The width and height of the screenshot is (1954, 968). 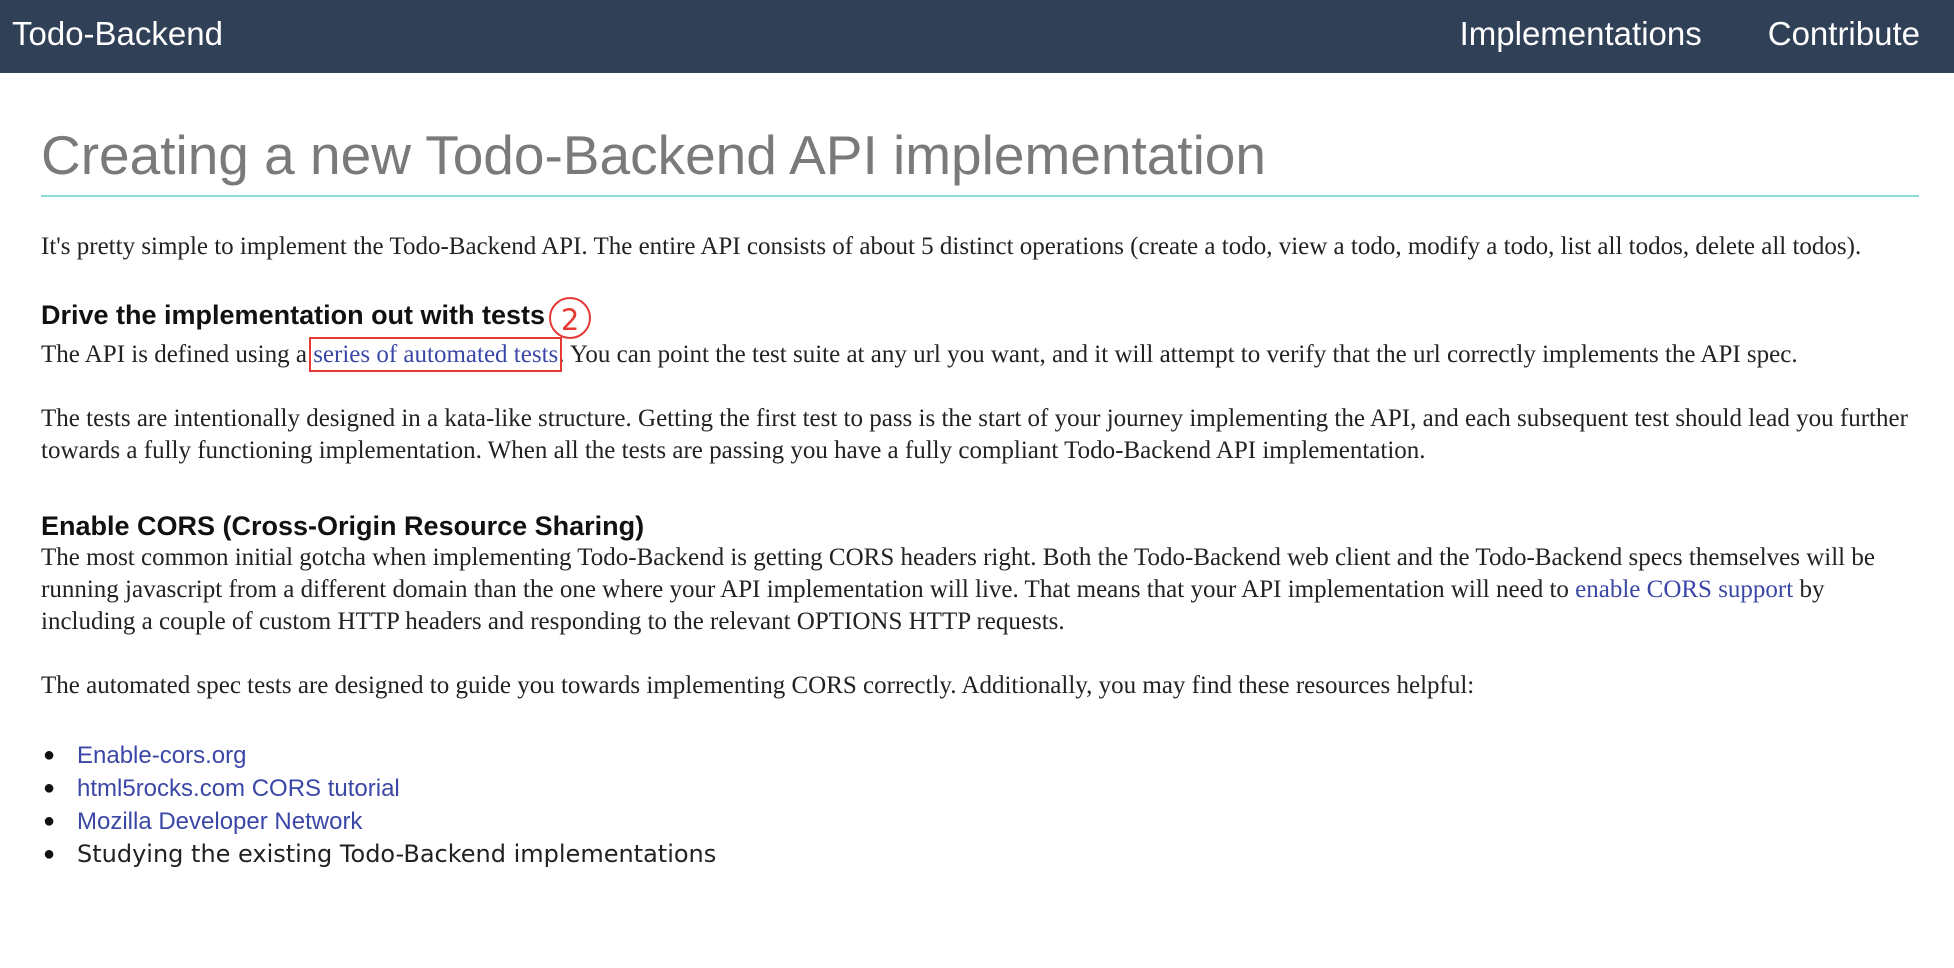 What do you see at coordinates (117, 34) in the screenshot?
I see `brand-link: Todo-Backend` at bounding box center [117, 34].